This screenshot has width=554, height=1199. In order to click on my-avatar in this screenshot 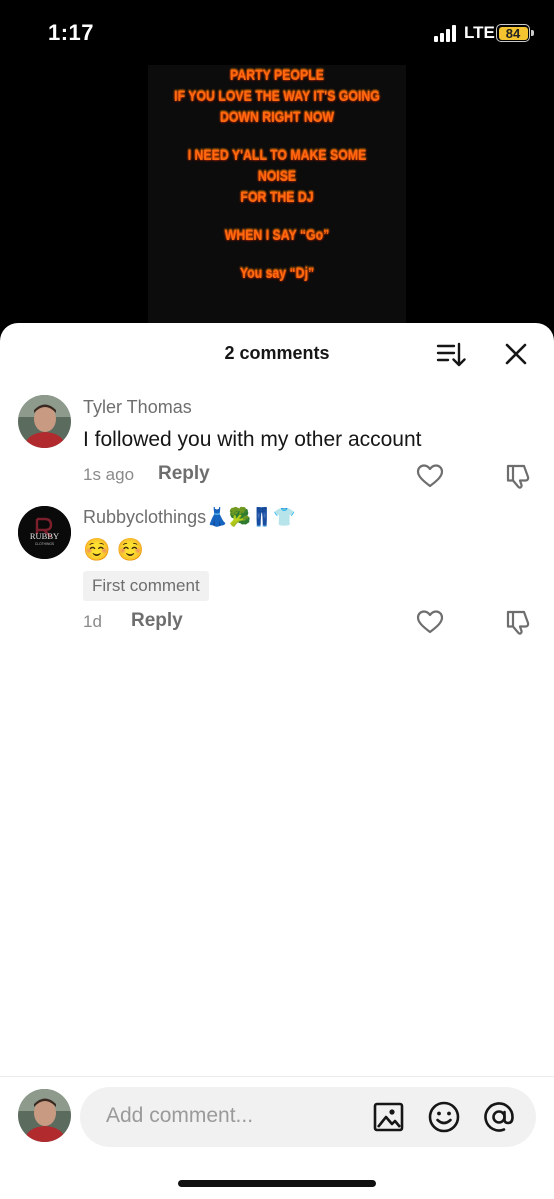, I will do `click(44, 1115)`.